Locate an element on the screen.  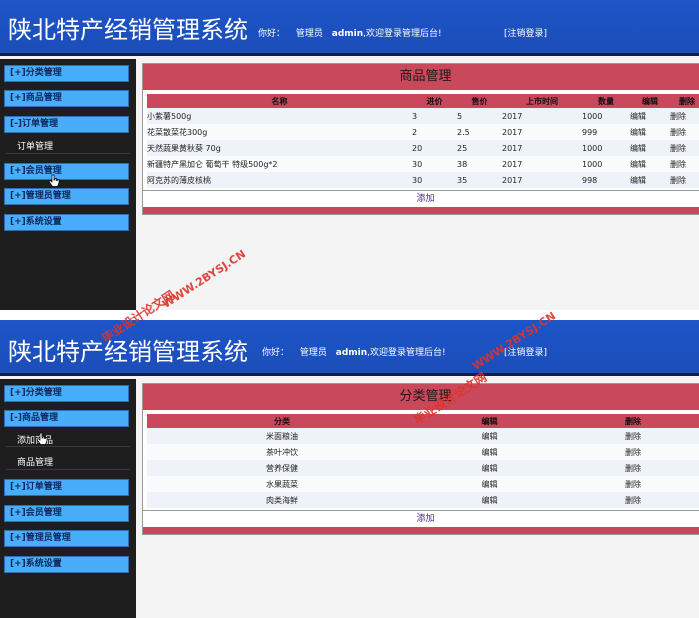
user-role: 管理员 is located at coordinates (313, 353).